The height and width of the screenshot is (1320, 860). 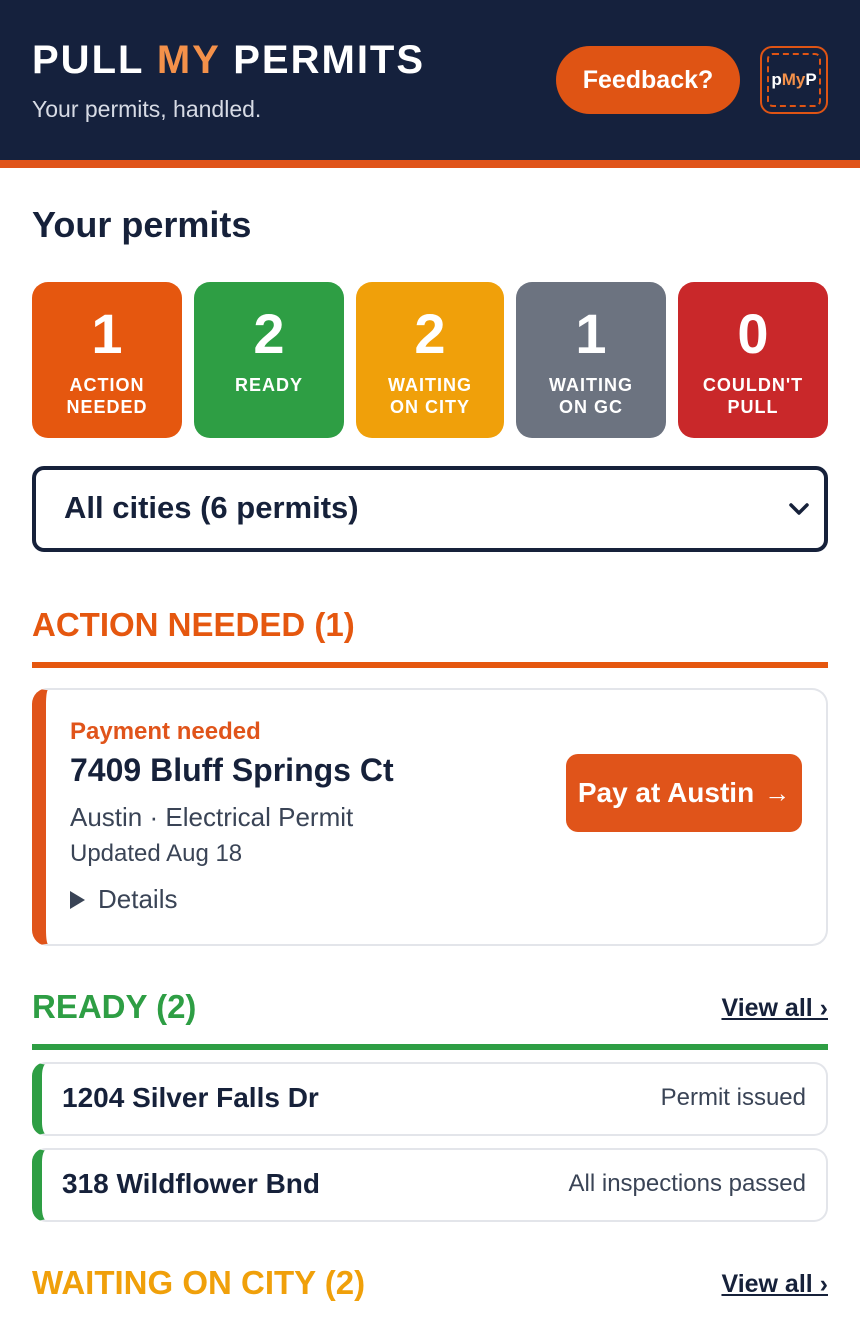 I want to click on tile-count: 0, so click(x=753, y=333).